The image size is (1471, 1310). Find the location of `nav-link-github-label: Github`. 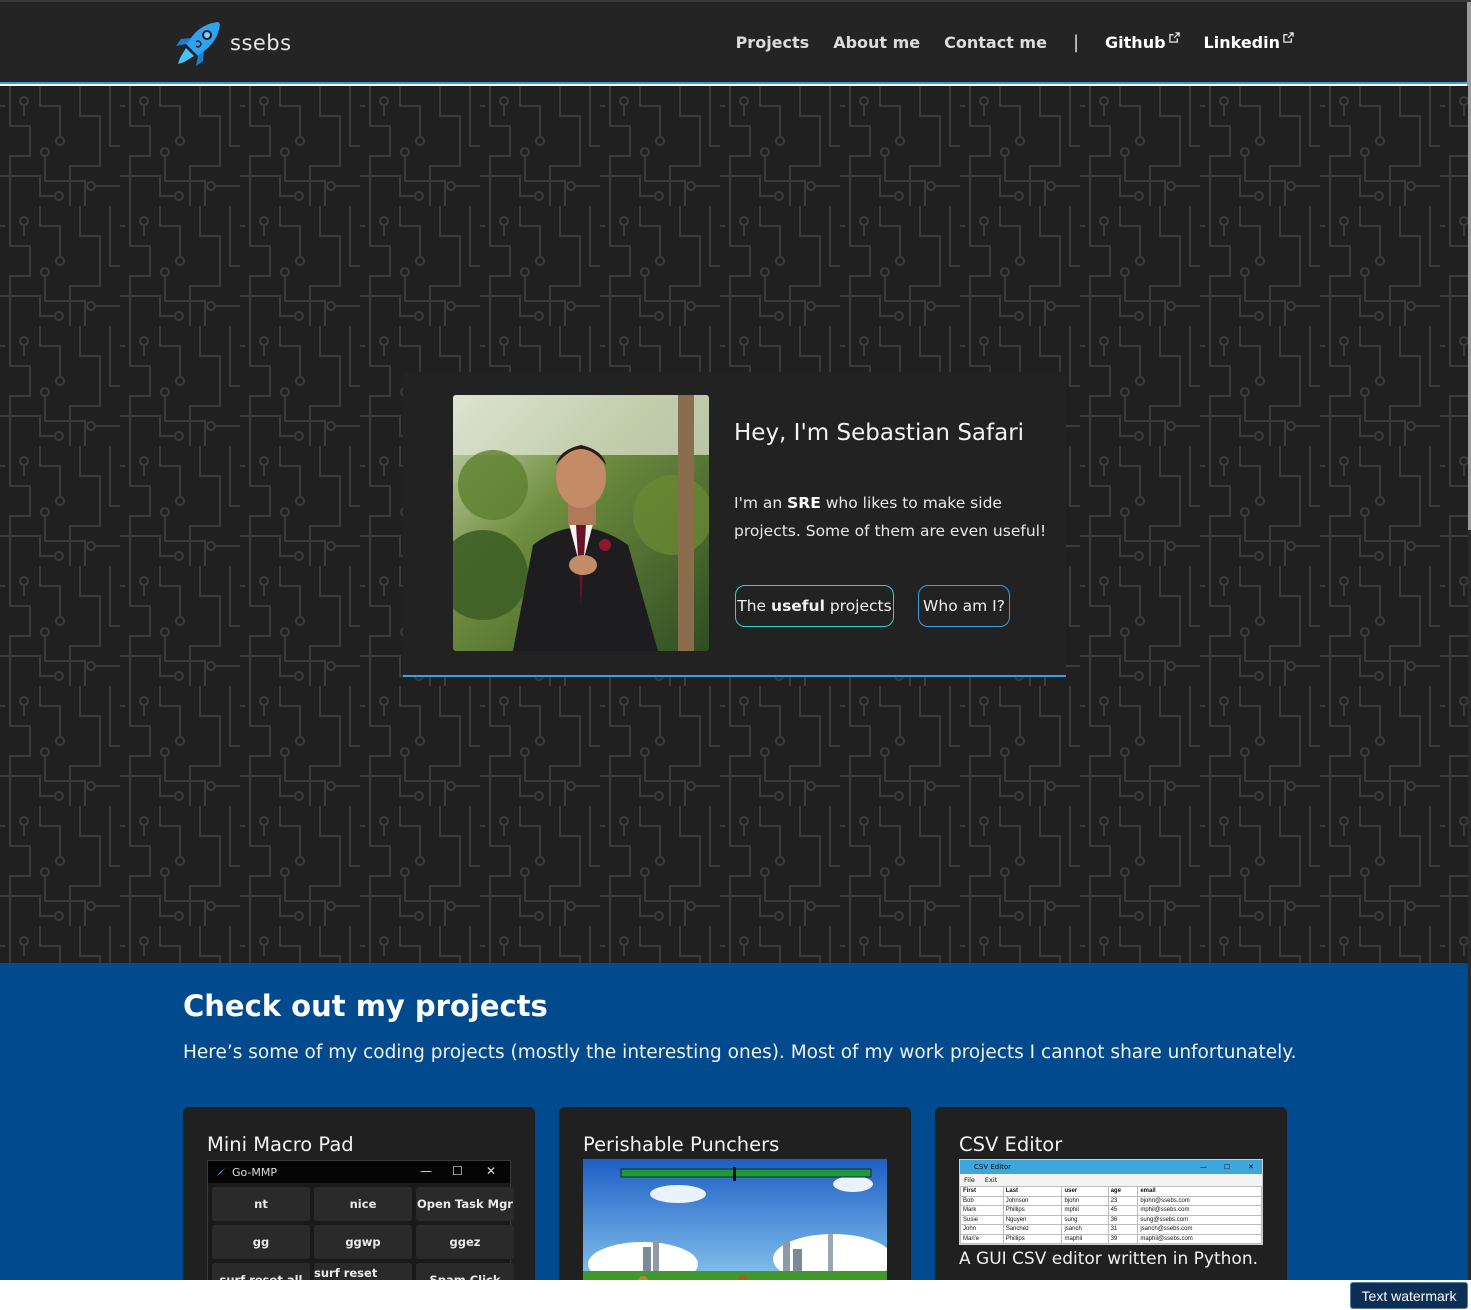

nav-link-github-label: Github is located at coordinates (1135, 42).